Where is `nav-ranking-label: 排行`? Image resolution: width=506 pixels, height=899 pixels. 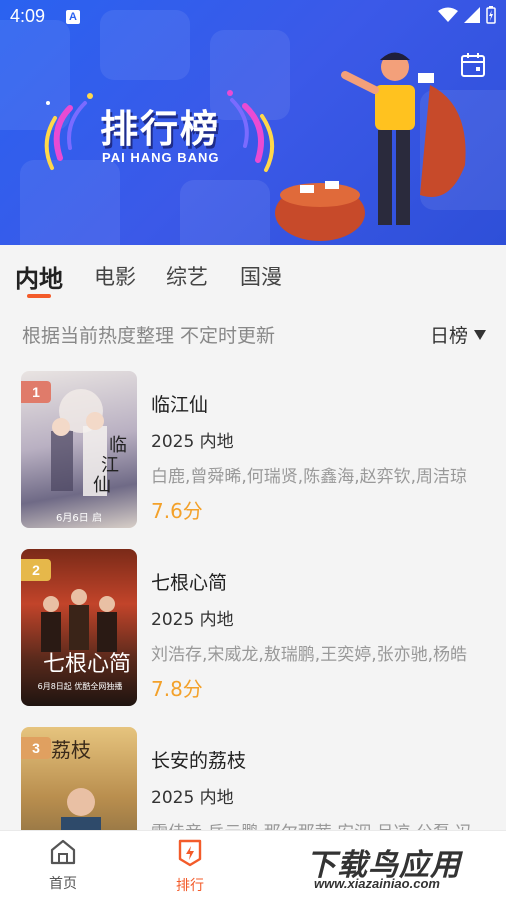 nav-ranking-label: 排行 is located at coordinates (190, 886).